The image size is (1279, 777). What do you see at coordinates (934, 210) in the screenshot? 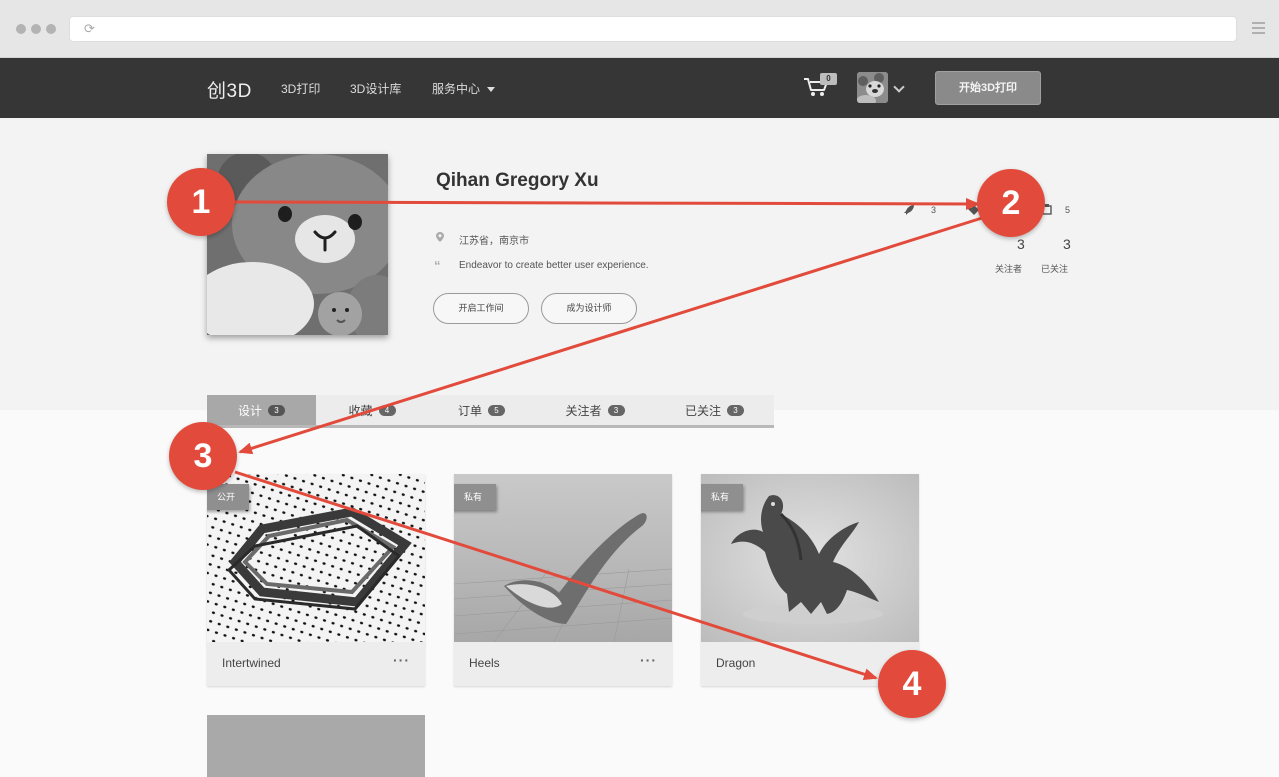
I see `stat-count: 3` at bounding box center [934, 210].